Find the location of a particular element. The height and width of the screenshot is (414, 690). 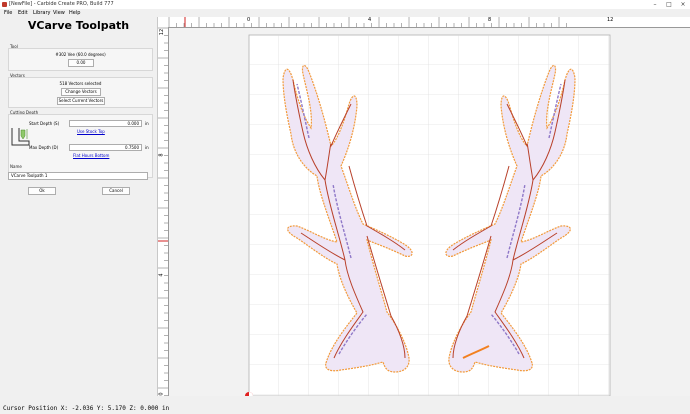

panel-title: VCarve Toolpath is located at coordinates (78, 25).